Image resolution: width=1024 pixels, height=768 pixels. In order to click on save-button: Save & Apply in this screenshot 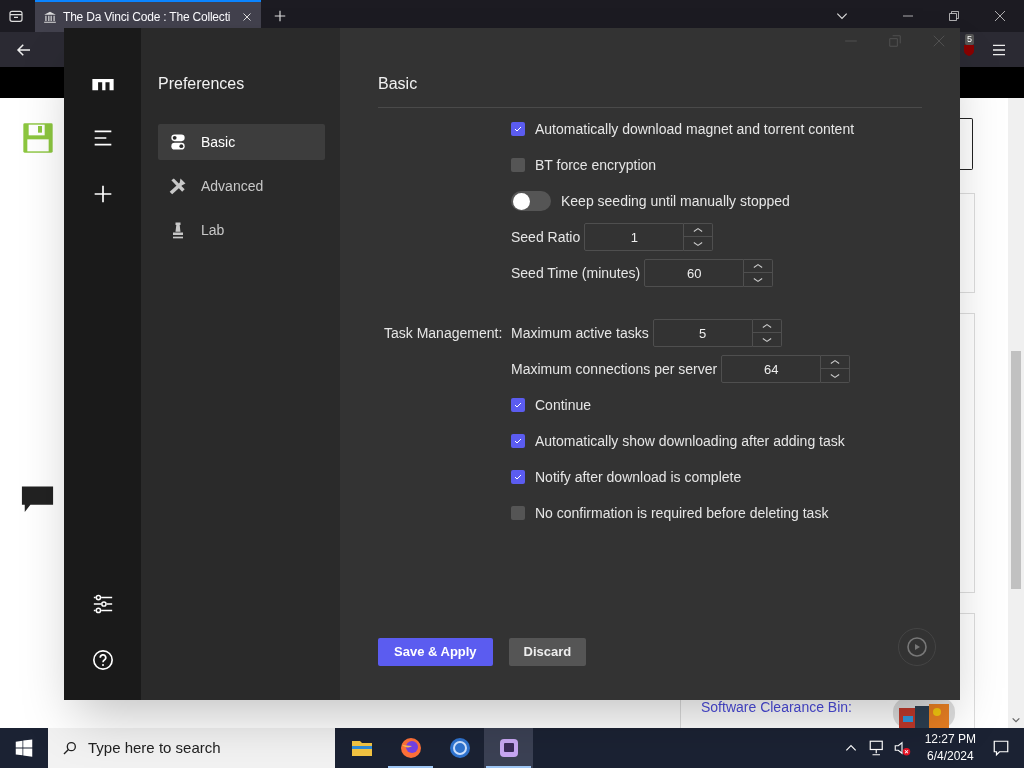, I will do `click(435, 652)`.